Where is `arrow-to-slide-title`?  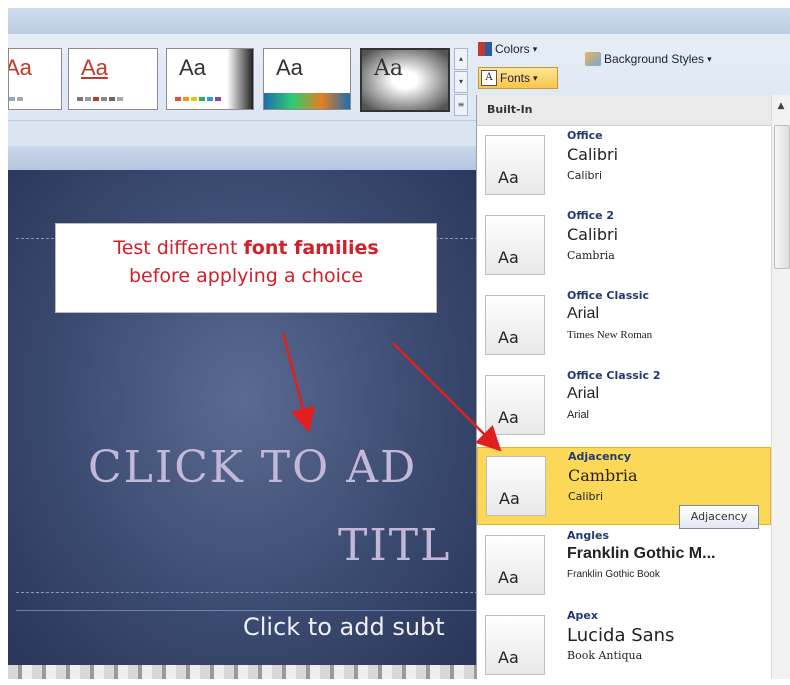 arrow-to-slide-title is located at coordinates (298, 382).